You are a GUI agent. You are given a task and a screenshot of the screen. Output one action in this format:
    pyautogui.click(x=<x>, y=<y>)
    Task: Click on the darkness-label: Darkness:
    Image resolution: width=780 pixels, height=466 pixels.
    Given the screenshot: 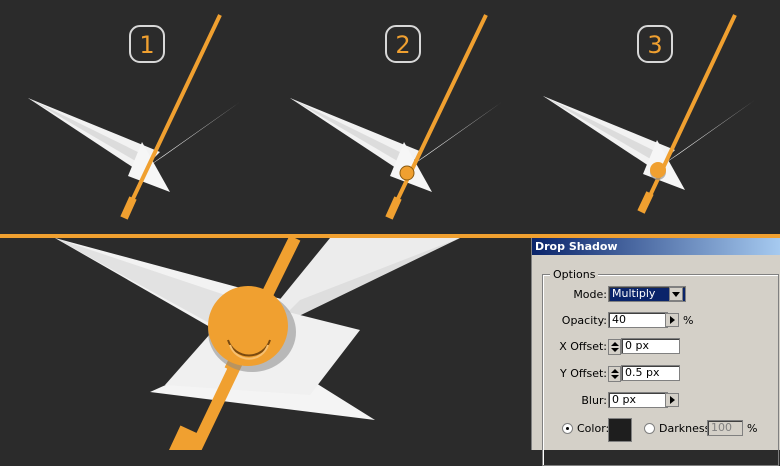 What is the action you would take?
    pyautogui.click(x=687, y=428)
    